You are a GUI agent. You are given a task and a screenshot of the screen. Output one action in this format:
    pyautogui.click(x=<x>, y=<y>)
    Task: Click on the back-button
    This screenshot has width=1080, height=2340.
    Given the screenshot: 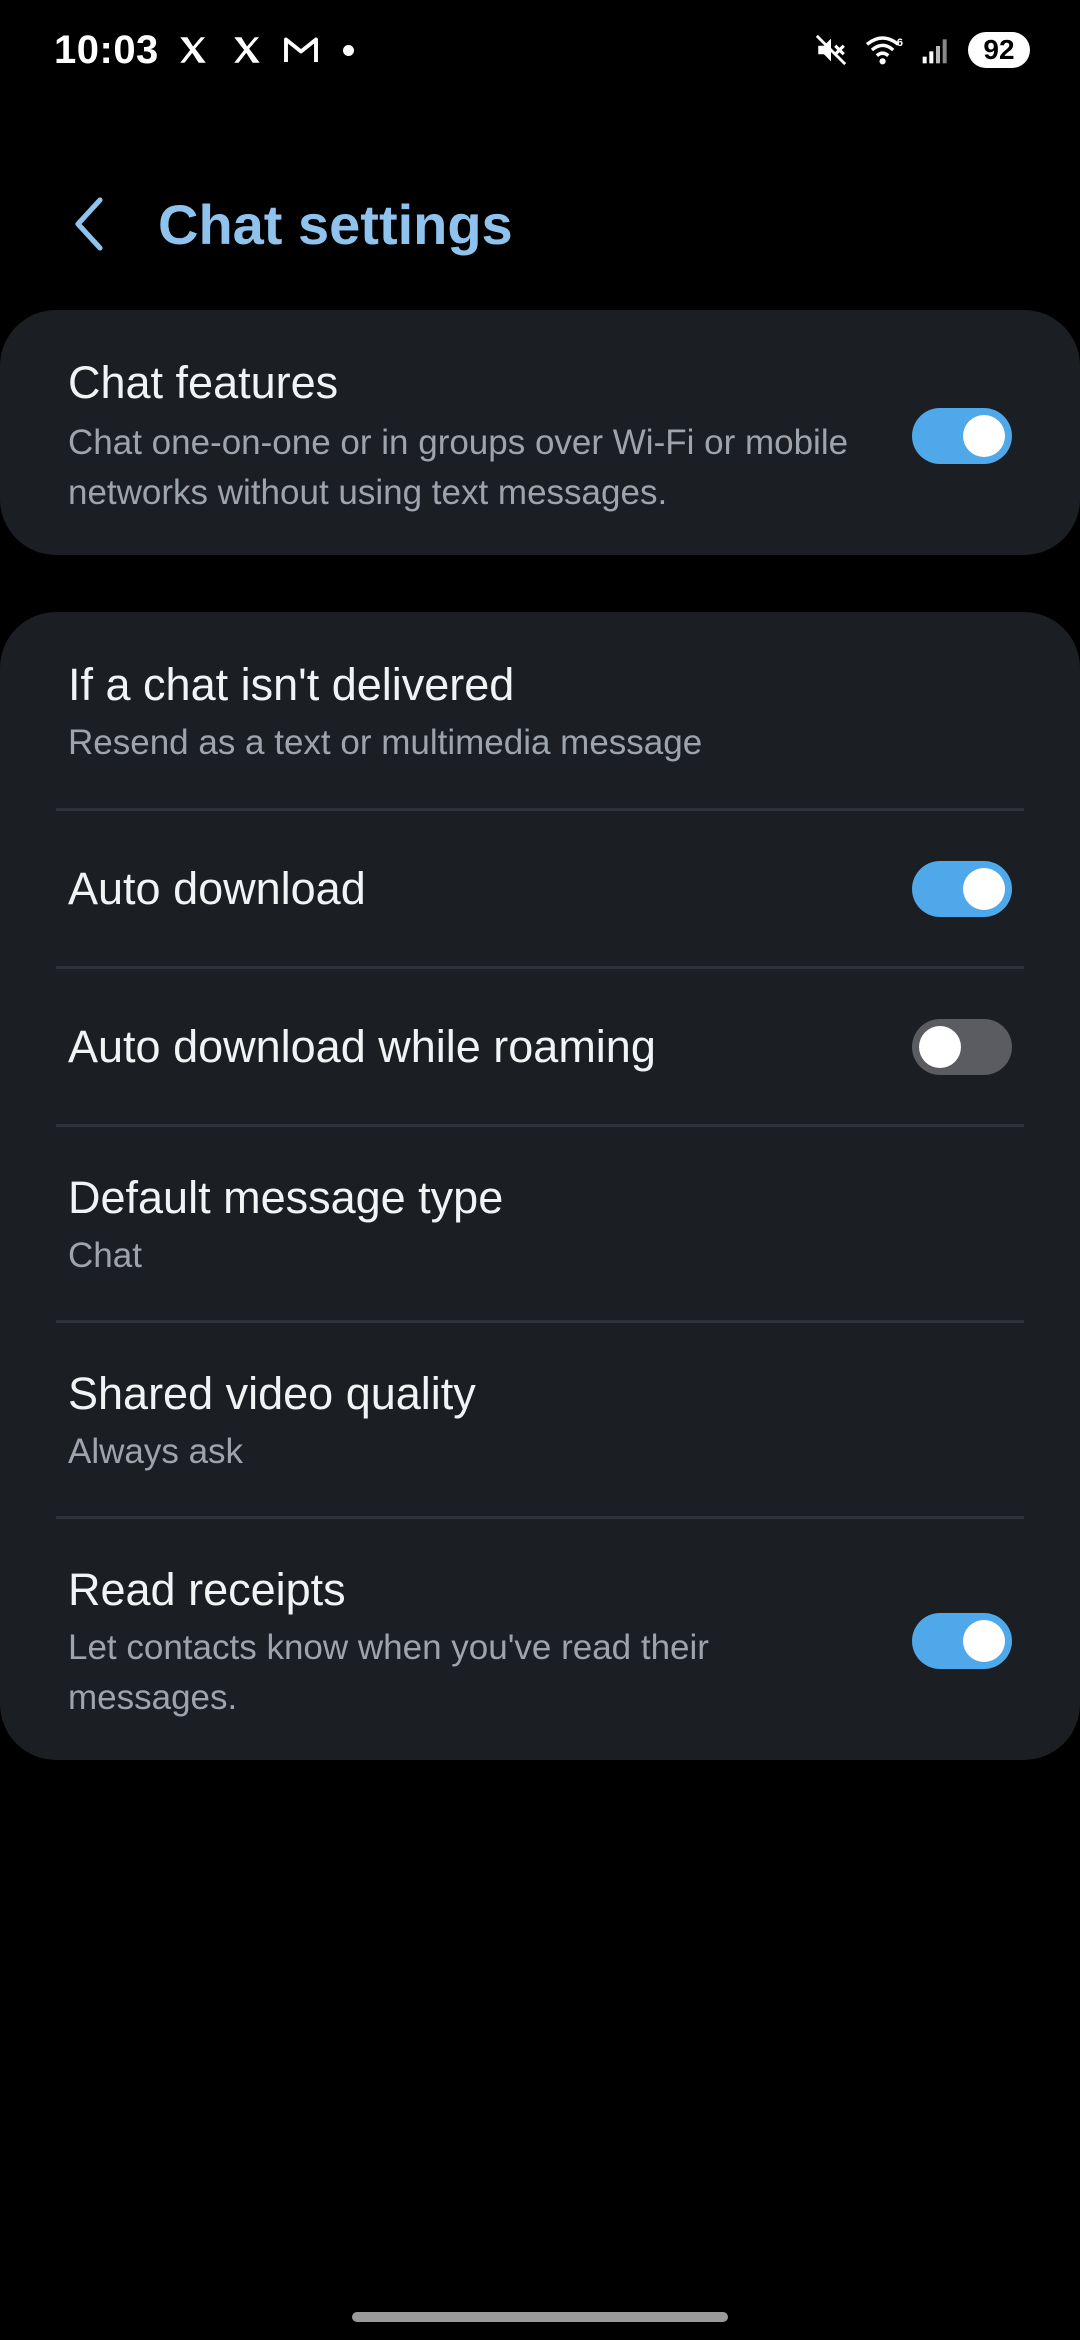 What is the action you would take?
    pyautogui.click(x=90, y=224)
    